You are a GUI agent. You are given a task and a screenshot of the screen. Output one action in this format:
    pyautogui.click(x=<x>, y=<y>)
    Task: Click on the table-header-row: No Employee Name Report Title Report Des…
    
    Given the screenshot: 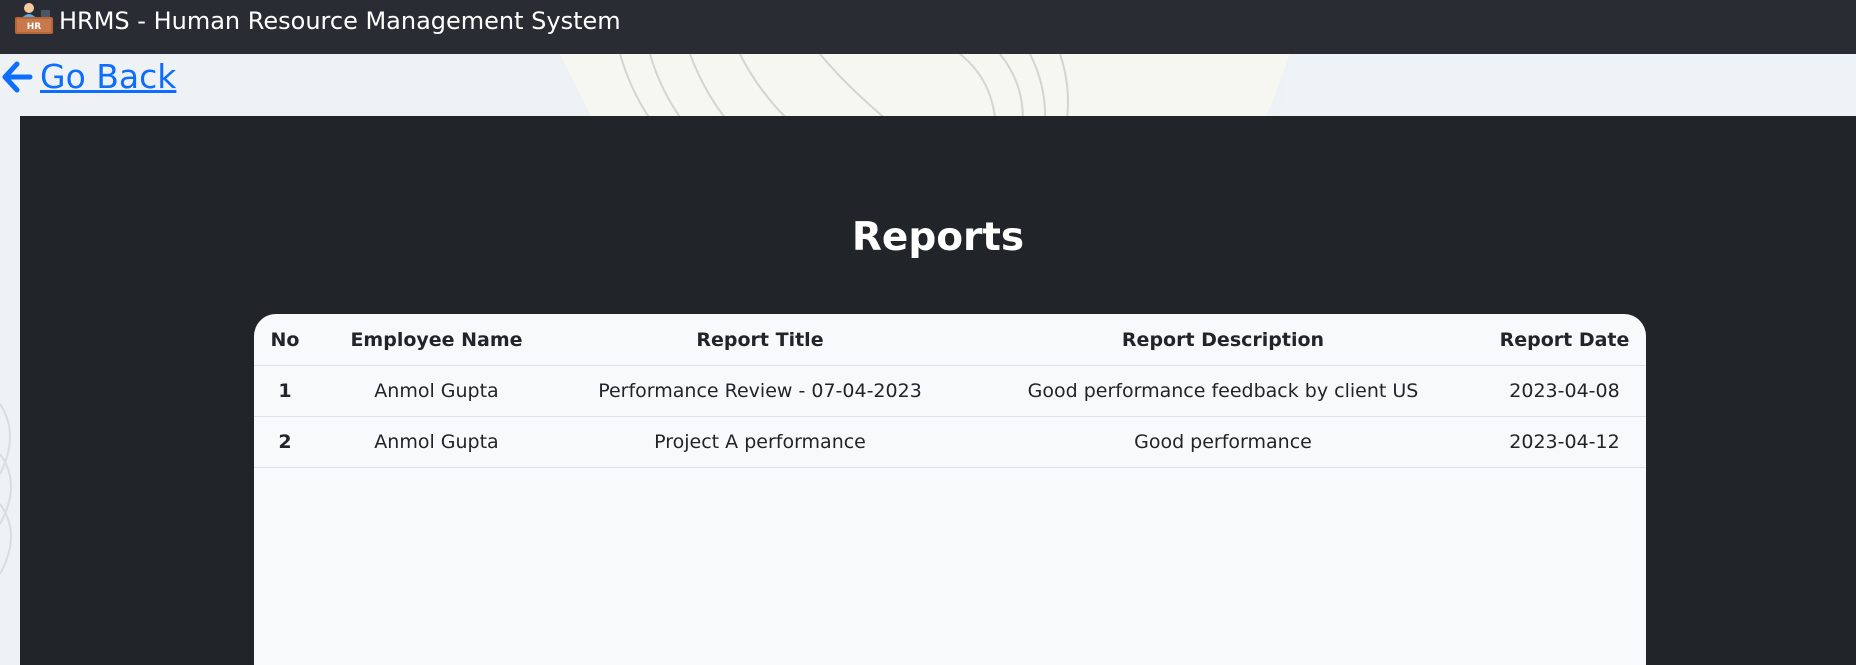 What is the action you would take?
    pyautogui.click(x=950, y=340)
    